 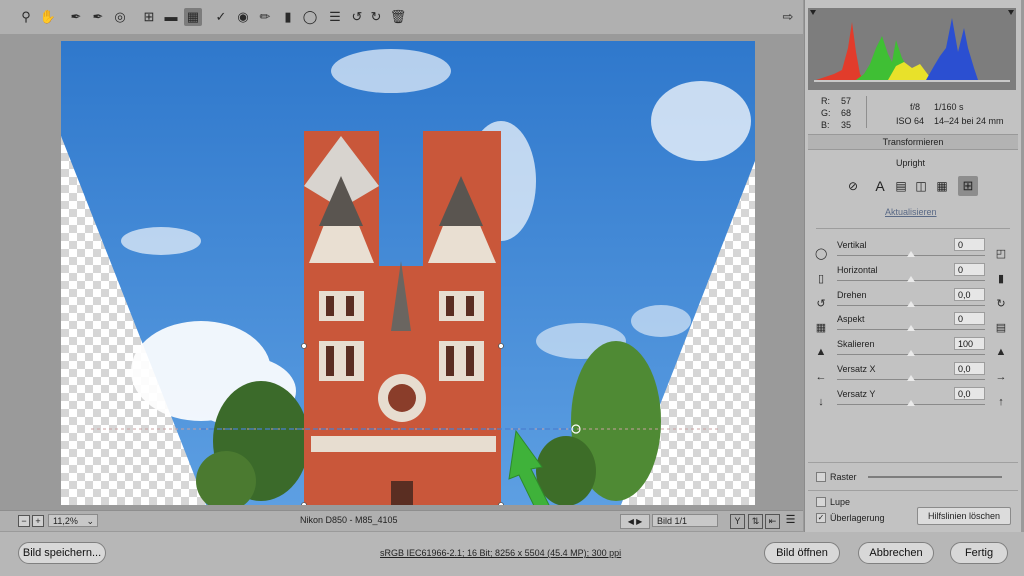 I want to click on loupe-checkbox, so click(x=821, y=502).